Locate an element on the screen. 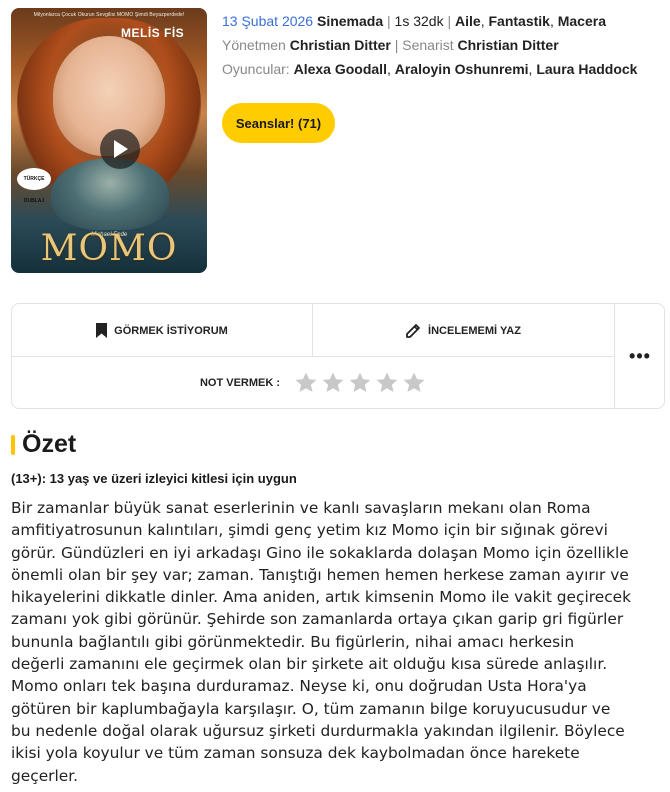  pencil-icon is located at coordinates (413, 331).